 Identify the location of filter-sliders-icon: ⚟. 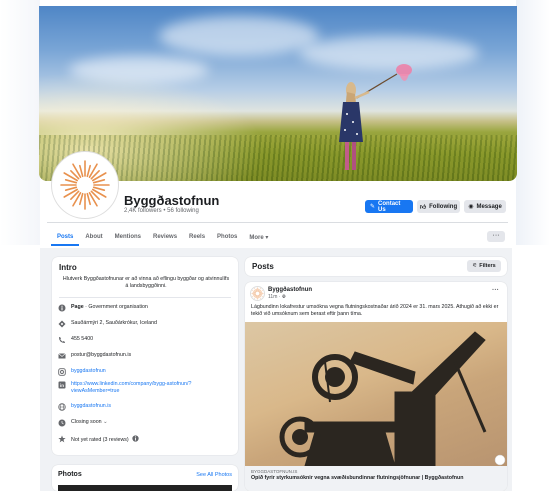
(475, 266).